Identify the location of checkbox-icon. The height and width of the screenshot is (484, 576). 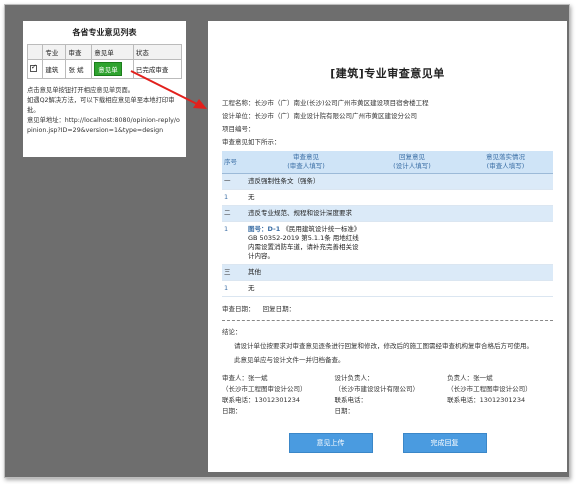
(33, 67).